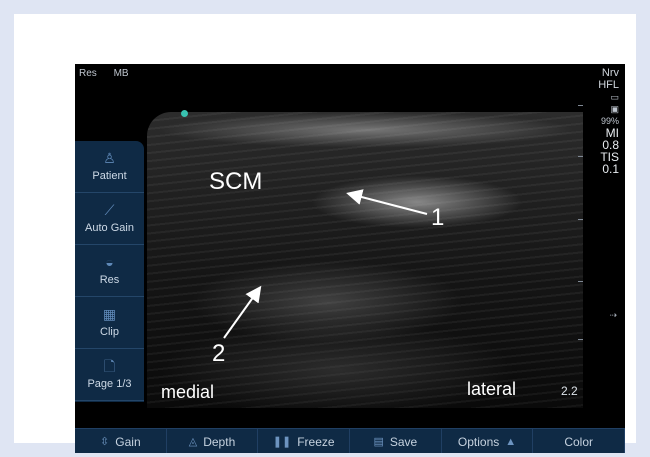  I want to click on page-icon: 🗋, so click(109, 366).